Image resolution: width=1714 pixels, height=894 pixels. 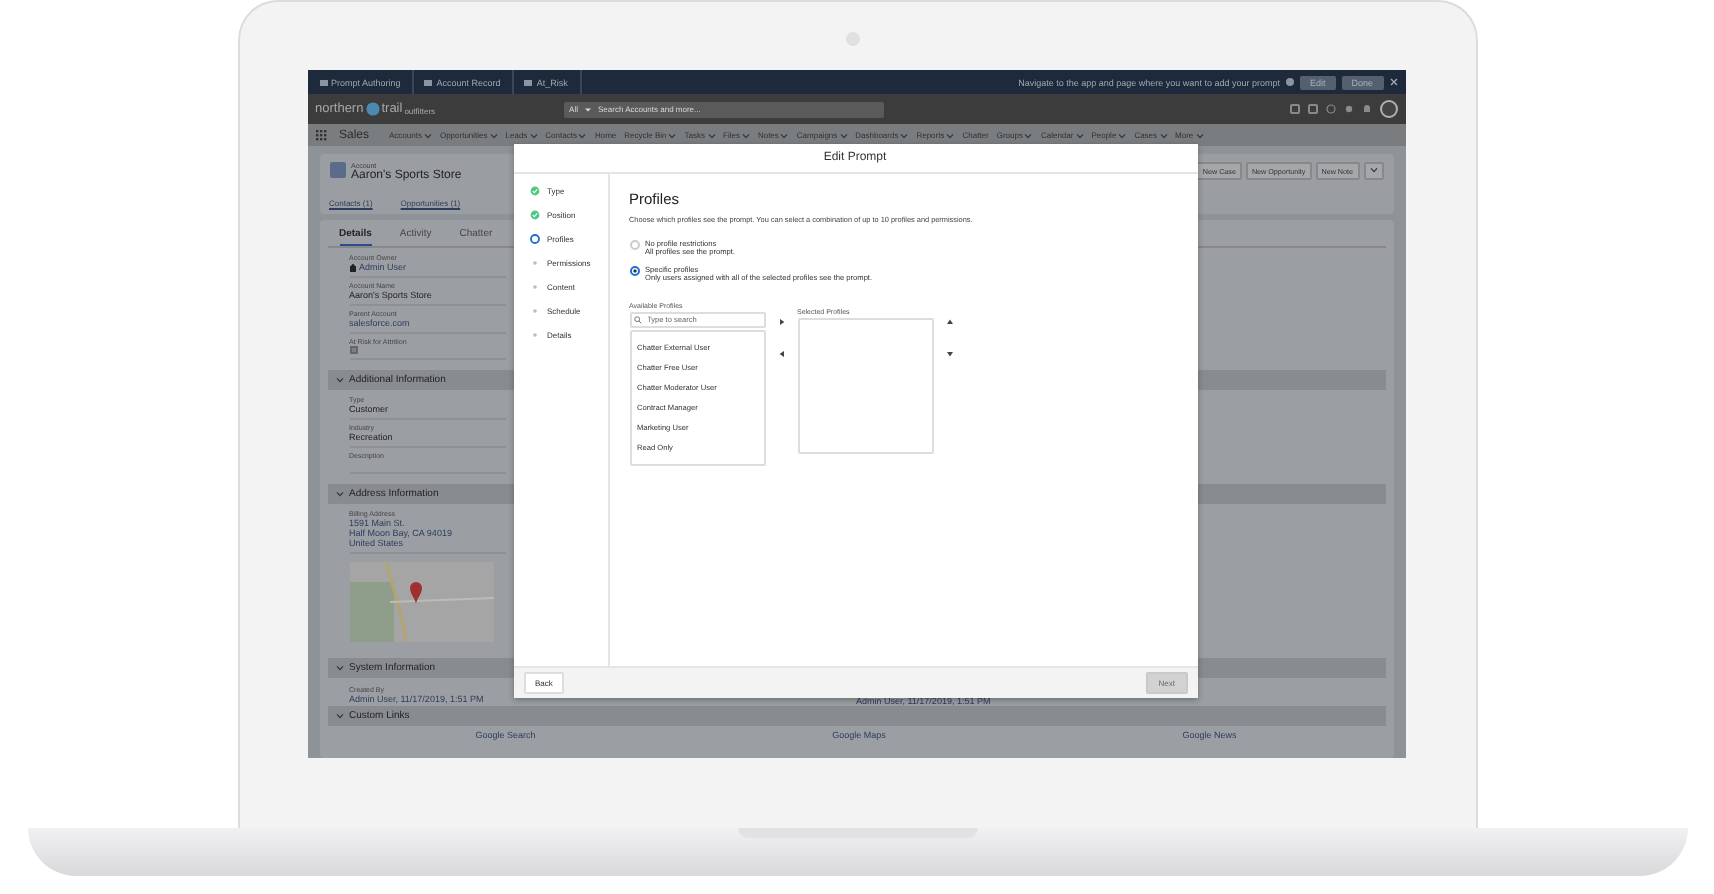 What do you see at coordinates (1330, 109) in the screenshot?
I see `help-icon` at bounding box center [1330, 109].